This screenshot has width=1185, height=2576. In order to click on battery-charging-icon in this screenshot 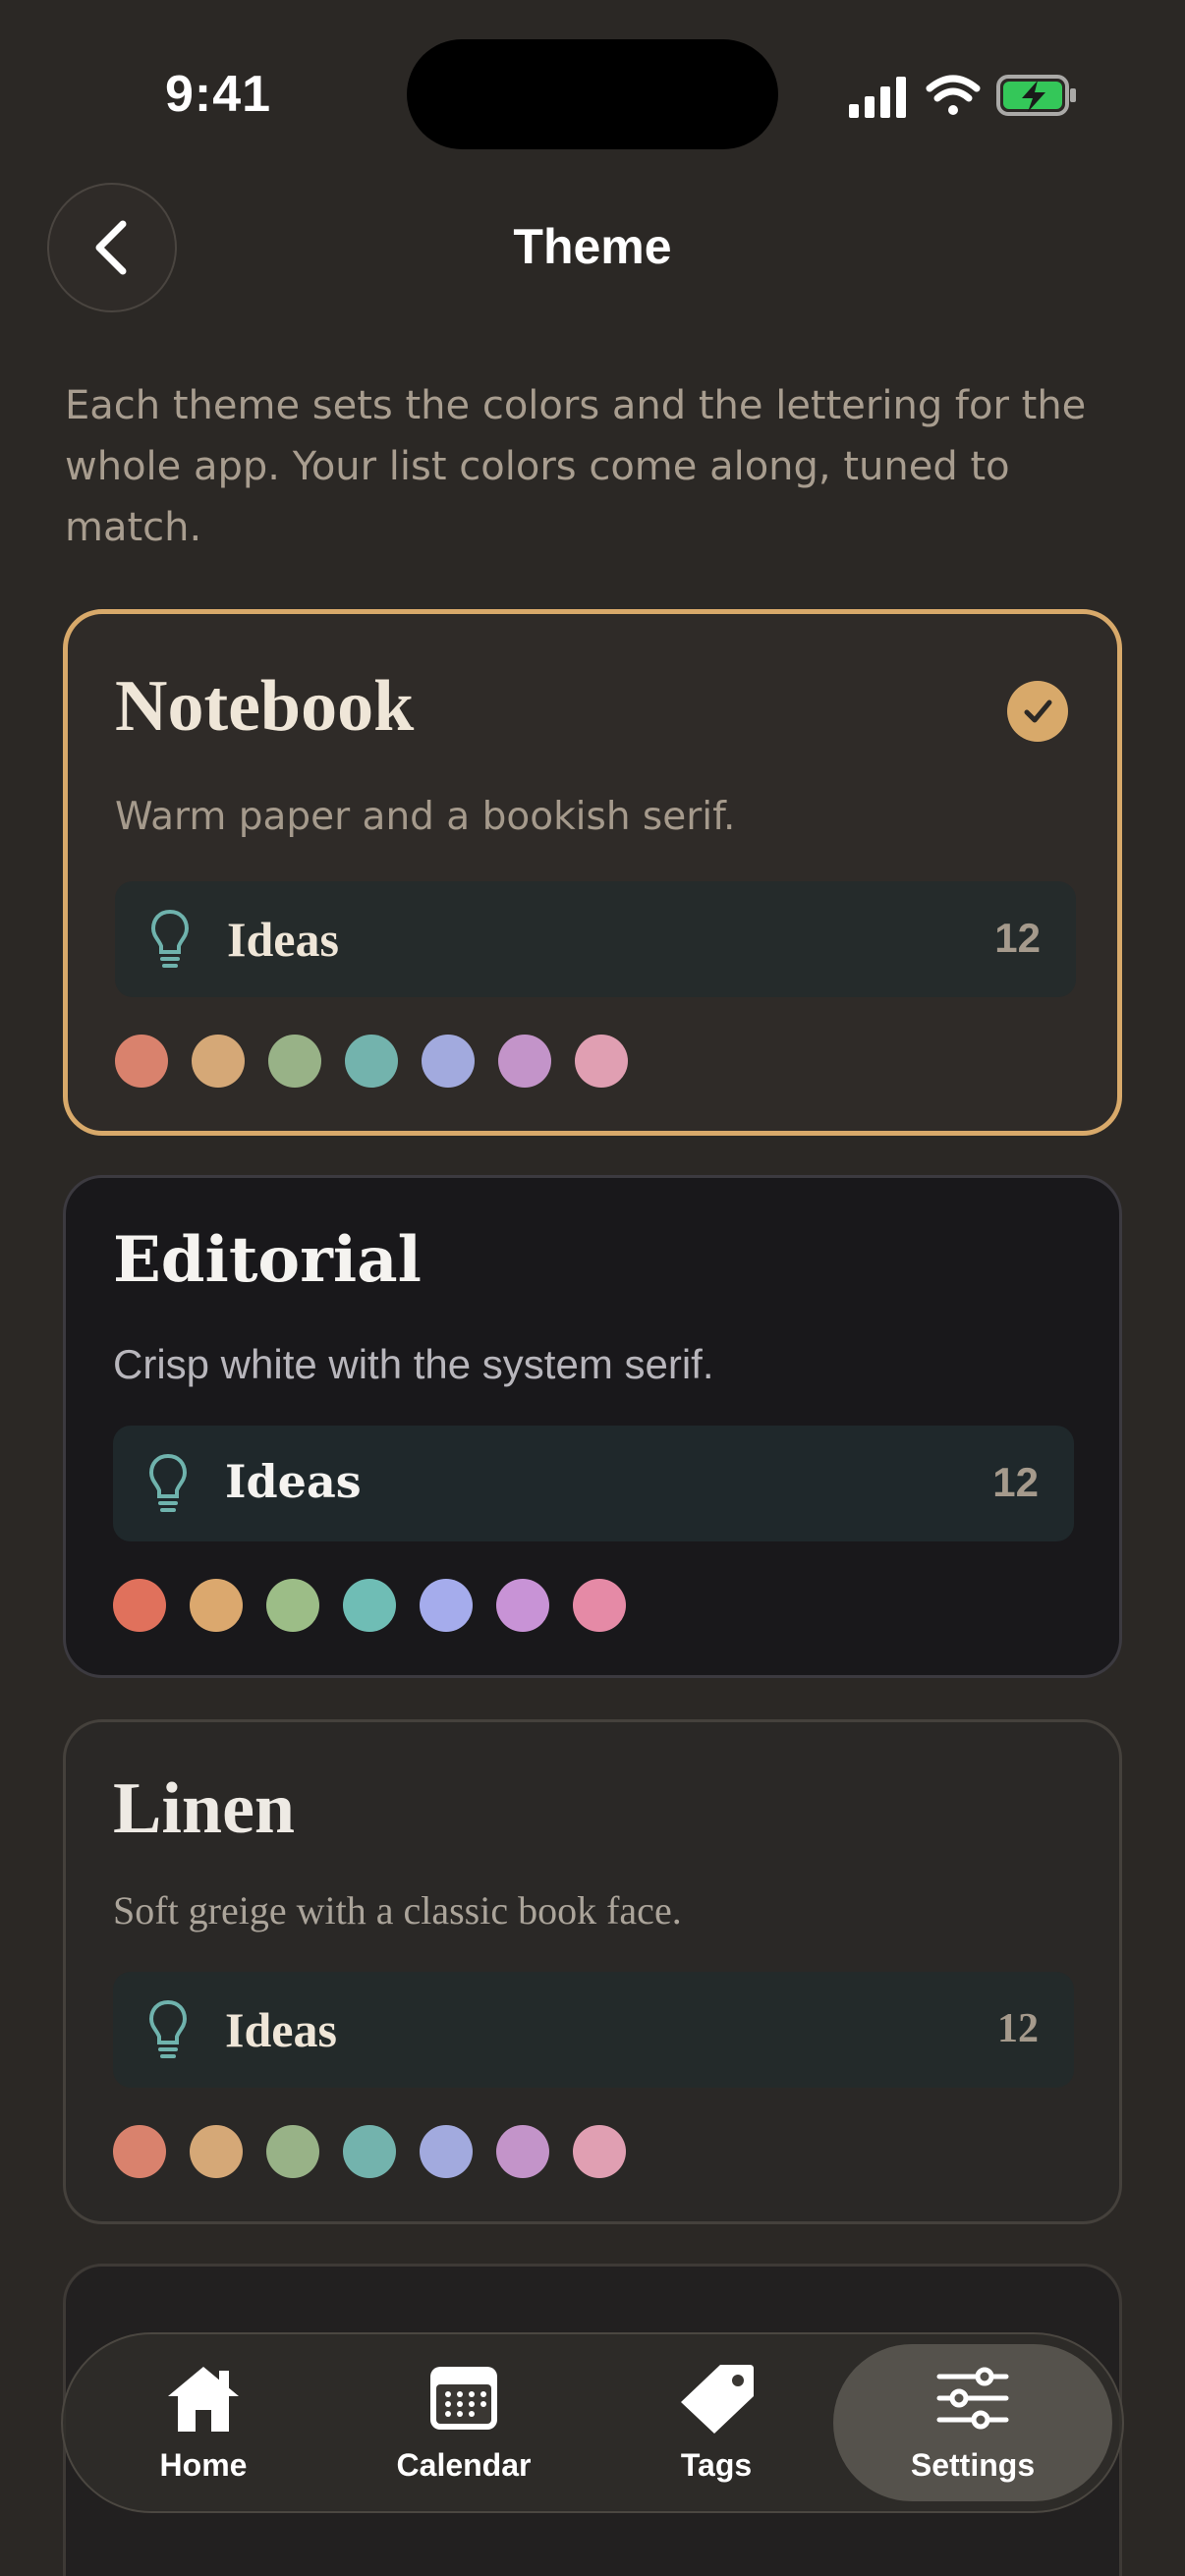, I will do `click(1036, 95)`.